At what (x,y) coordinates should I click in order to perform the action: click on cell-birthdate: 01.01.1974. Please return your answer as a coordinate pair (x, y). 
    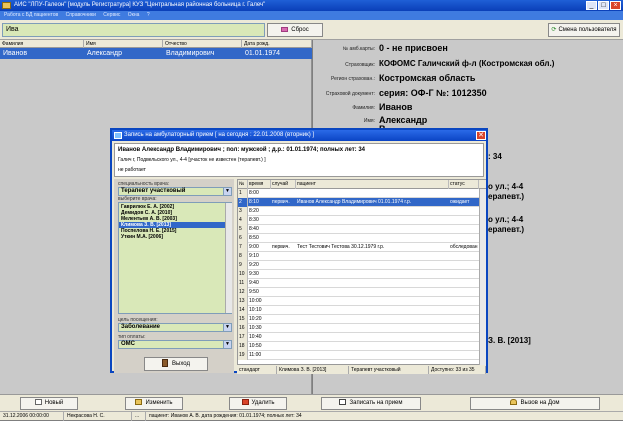
    Looking at the image, I should click on (263, 53).